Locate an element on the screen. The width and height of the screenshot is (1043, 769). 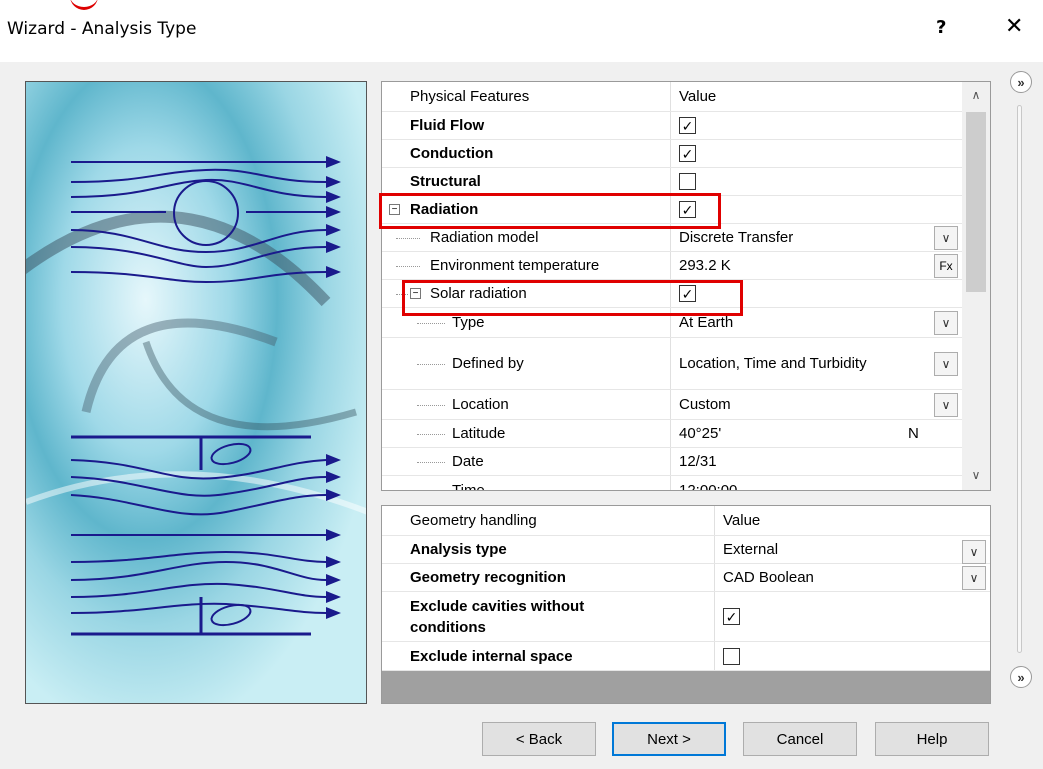
row-conduction: Conduction ✓ is located at coordinates (672, 154).